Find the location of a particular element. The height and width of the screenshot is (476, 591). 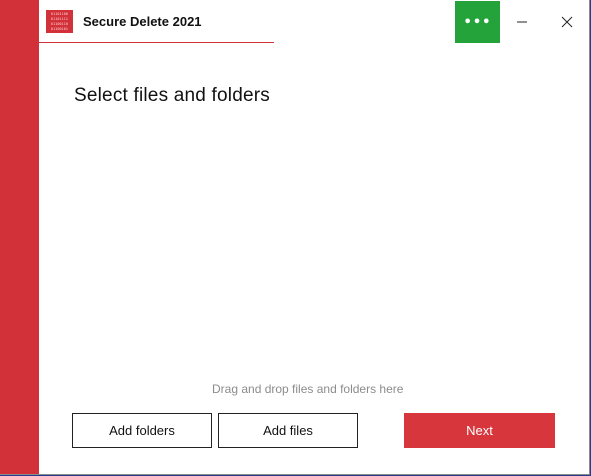

drop-hint: Drag and drop files and folders here is located at coordinates (308, 389).